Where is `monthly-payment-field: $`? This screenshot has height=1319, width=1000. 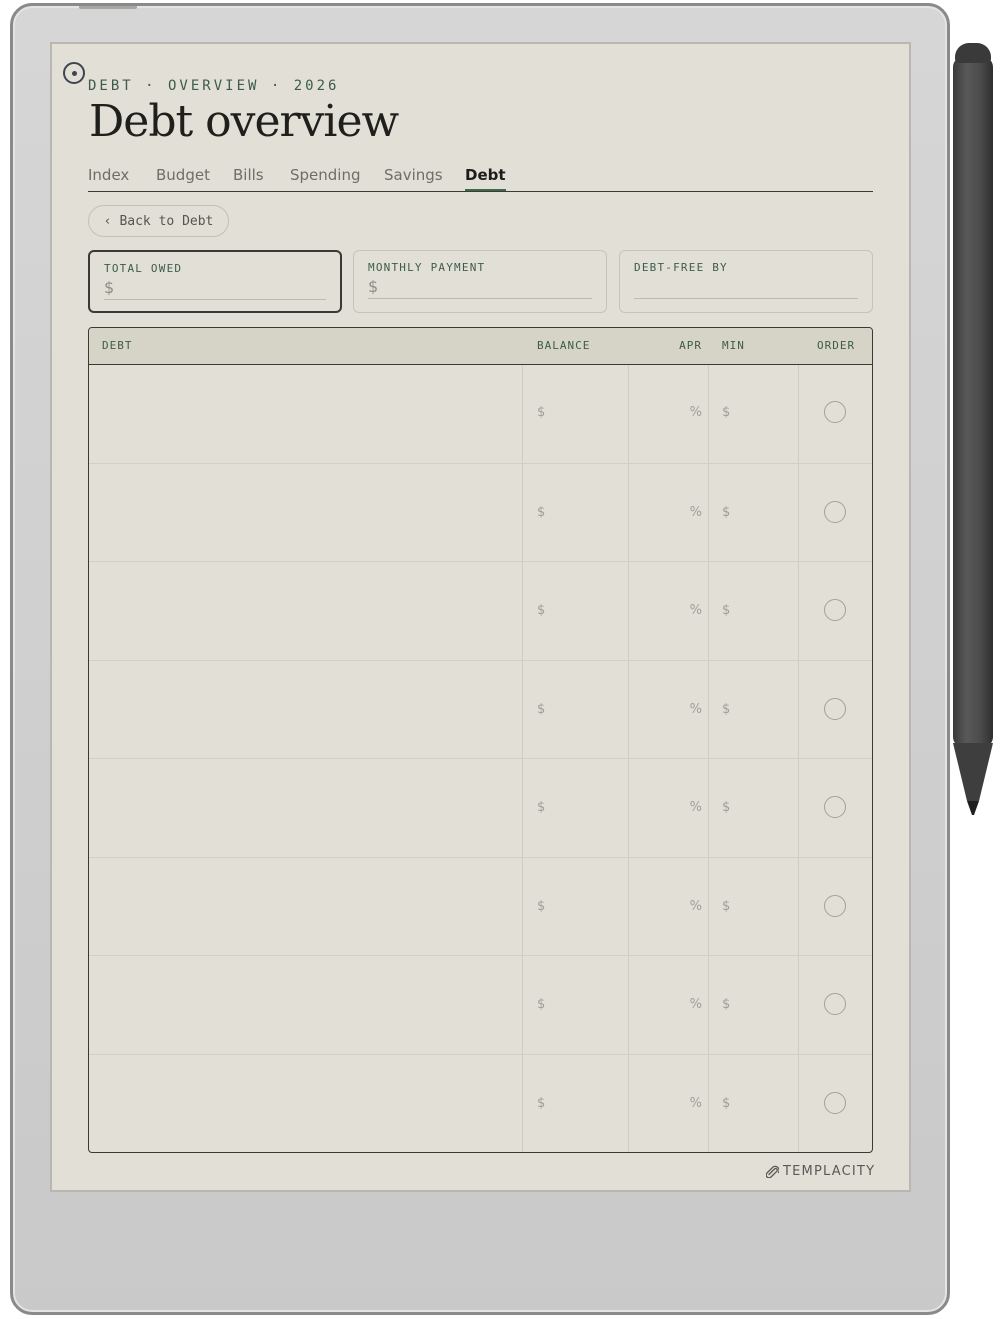
monthly-payment-field: $ is located at coordinates (480, 287).